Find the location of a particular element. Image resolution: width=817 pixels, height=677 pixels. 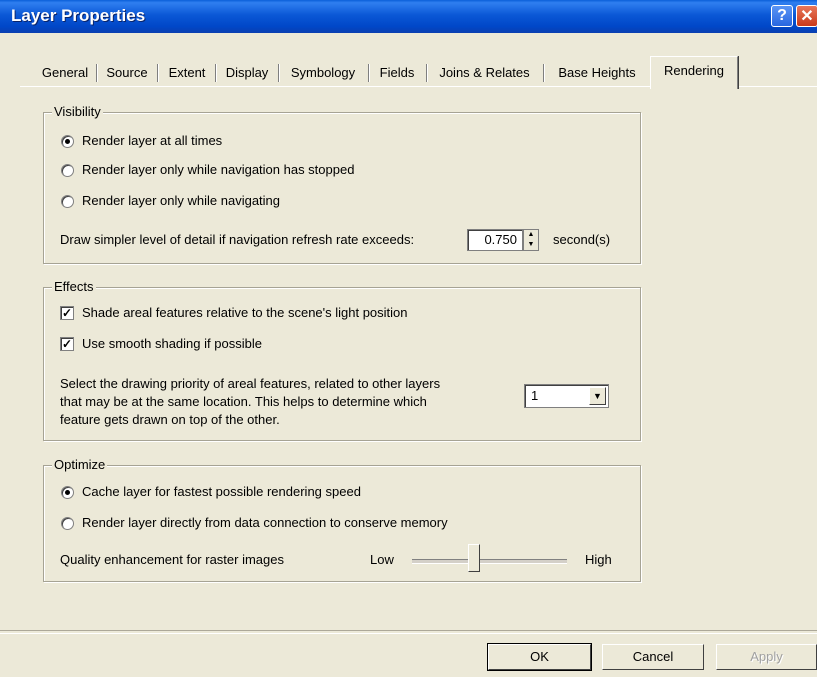

effects-legend: Effects is located at coordinates (74, 287).